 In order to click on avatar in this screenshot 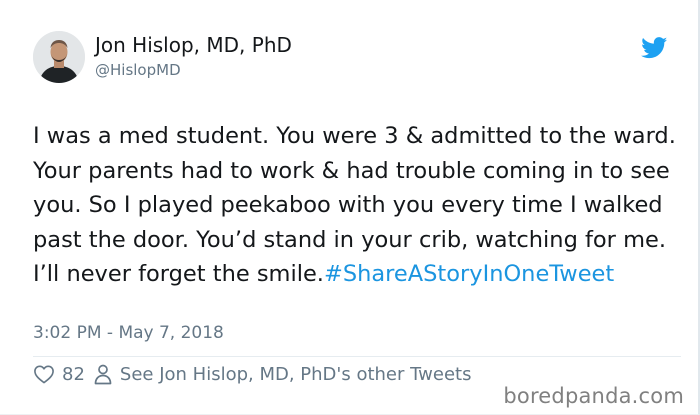, I will do `click(59, 57)`.